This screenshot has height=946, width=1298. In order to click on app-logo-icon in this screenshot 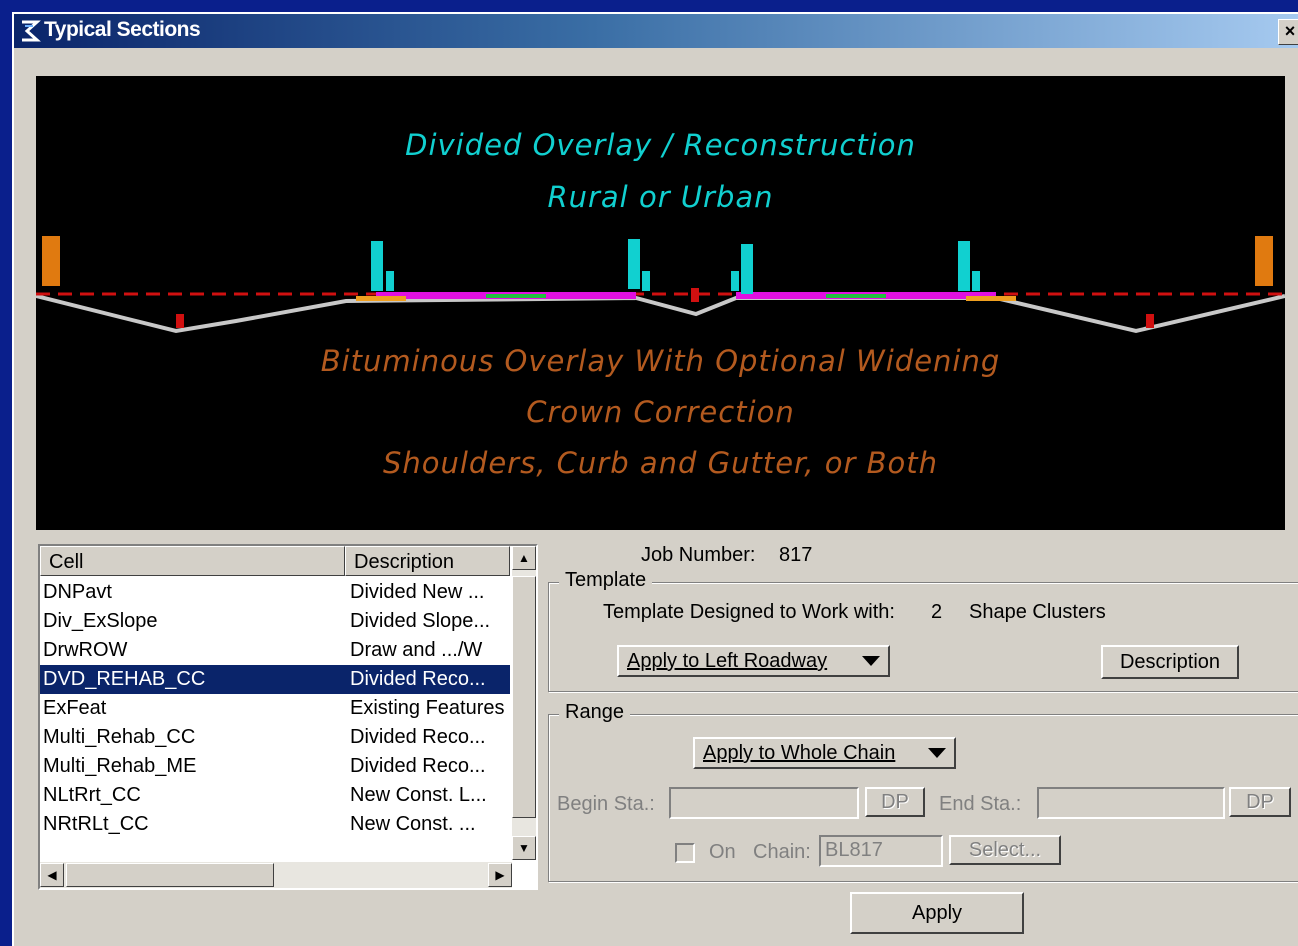, I will do `click(31, 31)`.